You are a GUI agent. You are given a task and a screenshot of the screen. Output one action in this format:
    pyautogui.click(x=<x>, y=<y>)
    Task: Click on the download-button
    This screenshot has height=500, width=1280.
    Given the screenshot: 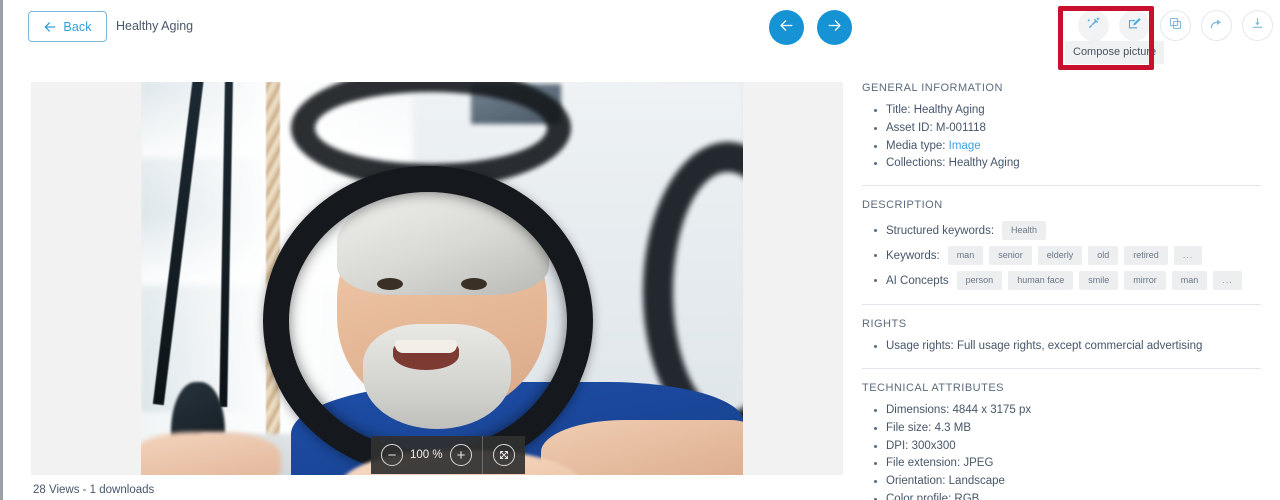 What is the action you would take?
    pyautogui.click(x=1257, y=25)
    